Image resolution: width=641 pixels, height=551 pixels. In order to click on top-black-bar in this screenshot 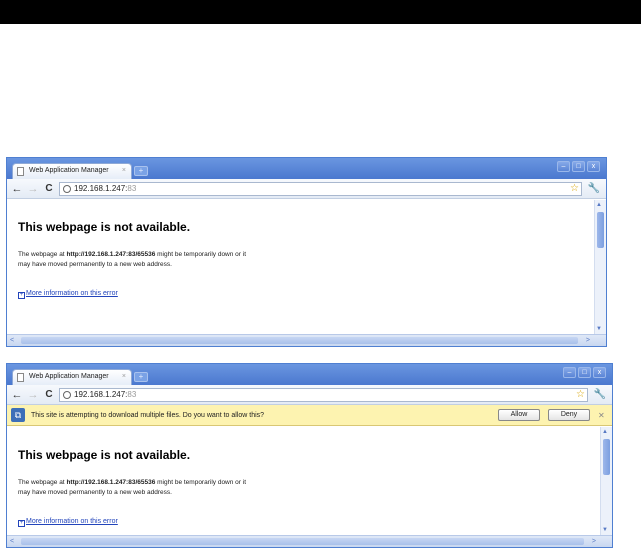, I will do `click(320, 12)`.